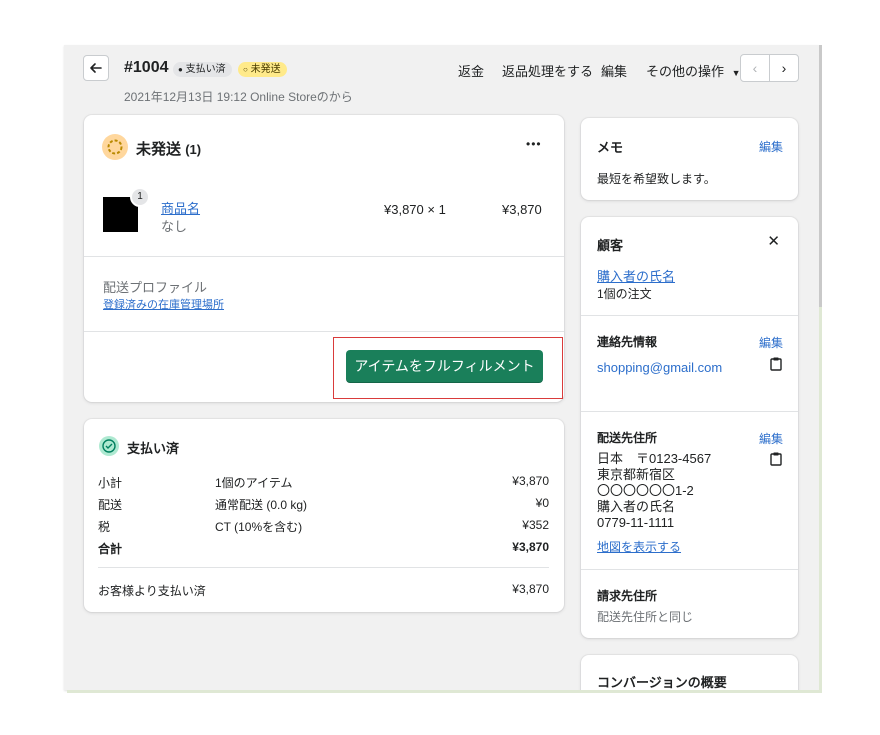 Image resolution: width=880 pixels, height=735 pixels. What do you see at coordinates (624, 294) in the screenshot?
I see `customer-orders-count: 1個の注文` at bounding box center [624, 294].